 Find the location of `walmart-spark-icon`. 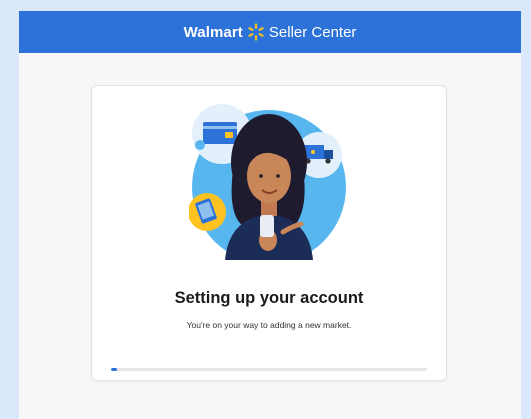

walmart-spark-icon is located at coordinates (256, 32).